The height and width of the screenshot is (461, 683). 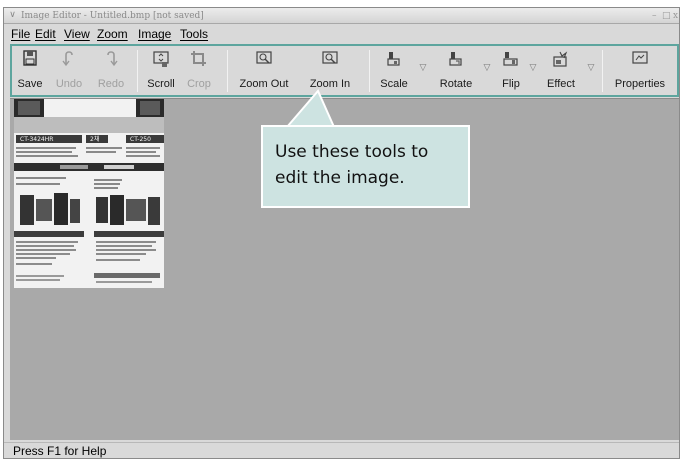 What do you see at coordinates (330, 84) in the screenshot?
I see `zoom-in-label: Zoom In` at bounding box center [330, 84].